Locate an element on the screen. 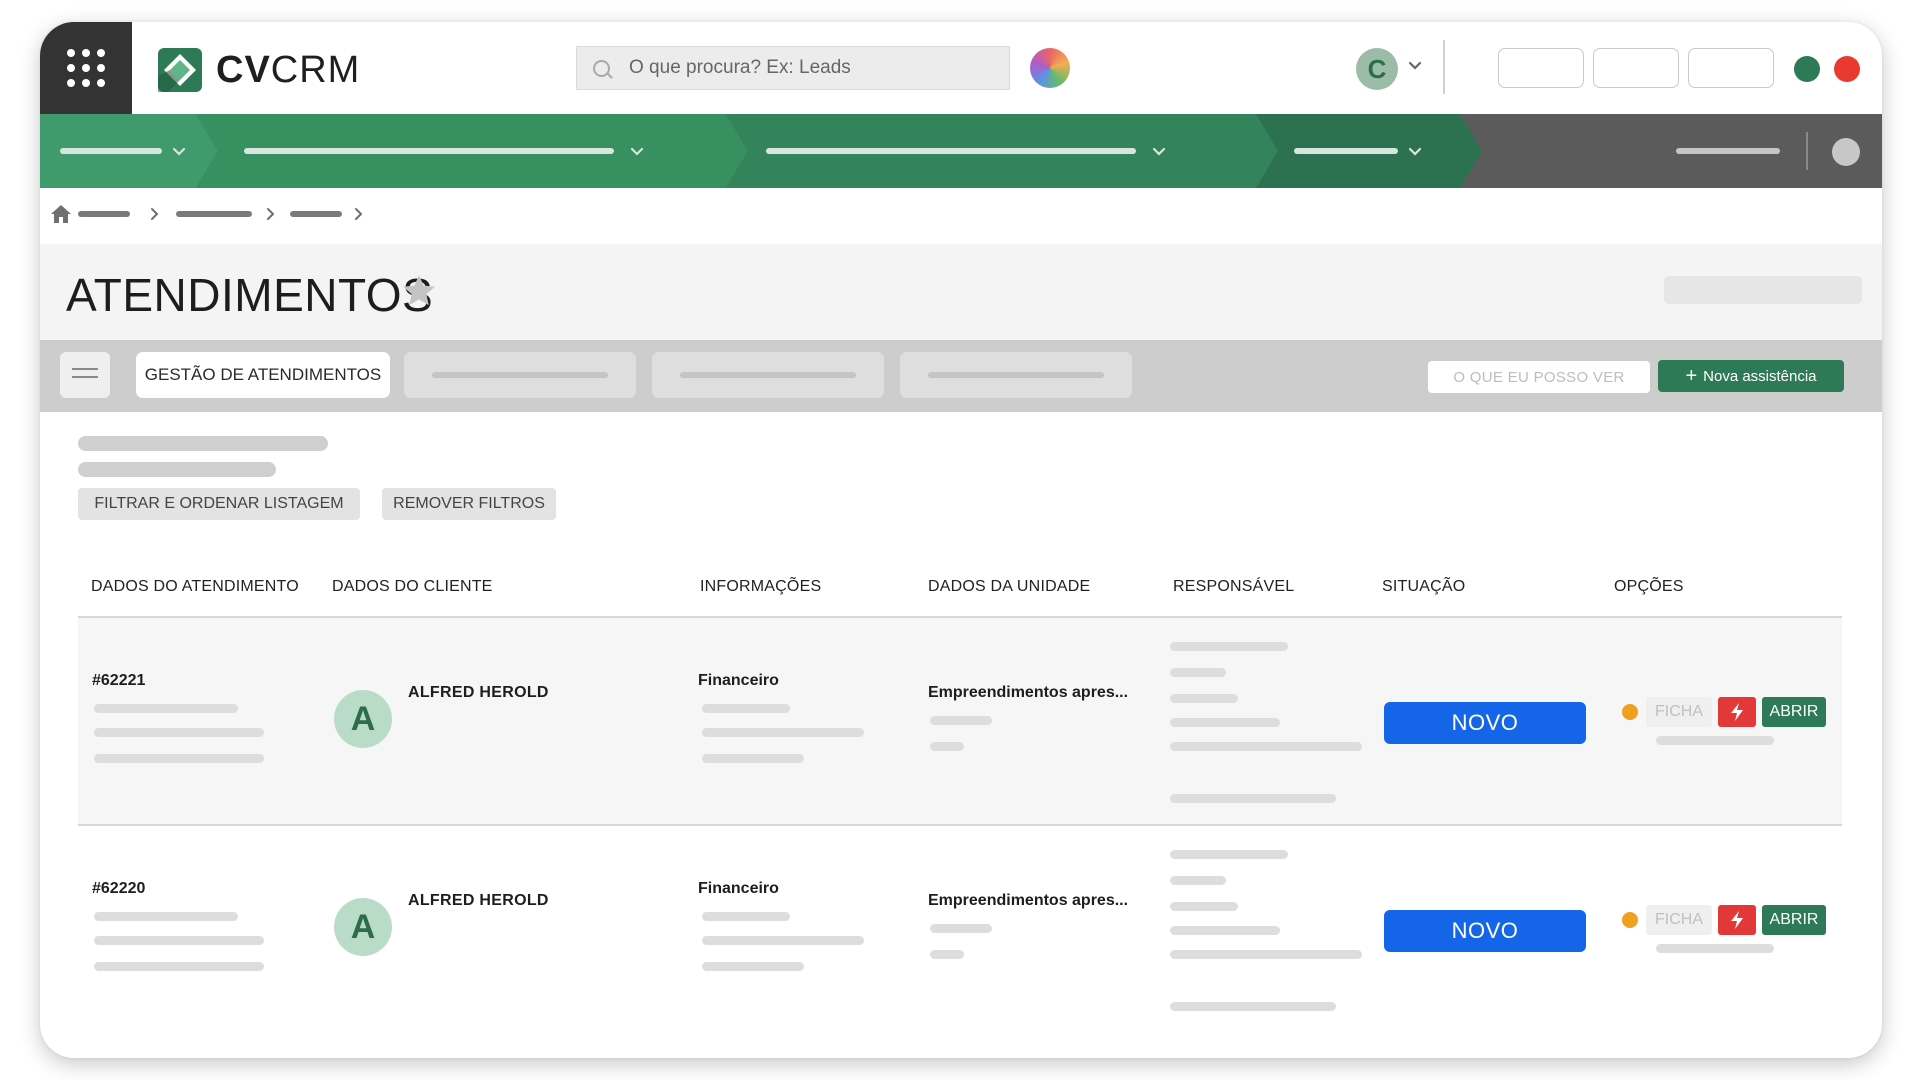 This screenshot has height=1080, width=1920. col-header: SITUAÇÃO is located at coordinates (1423, 587).